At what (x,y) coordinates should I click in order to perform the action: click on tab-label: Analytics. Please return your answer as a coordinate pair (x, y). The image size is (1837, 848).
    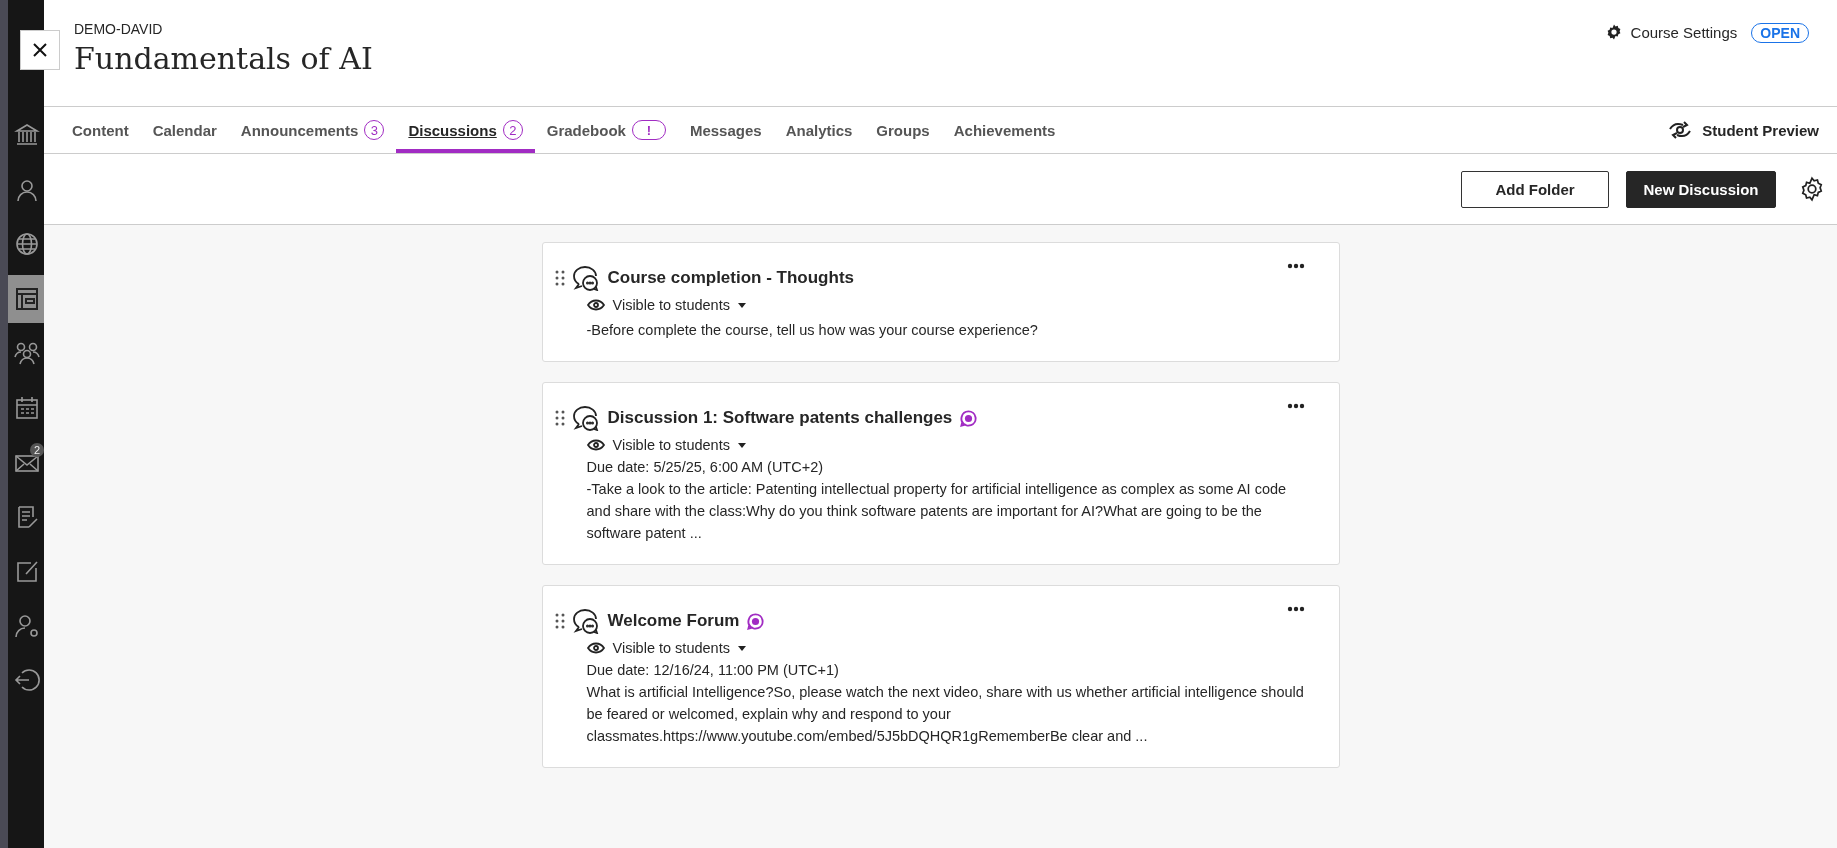
    Looking at the image, I should click on (819, 130).